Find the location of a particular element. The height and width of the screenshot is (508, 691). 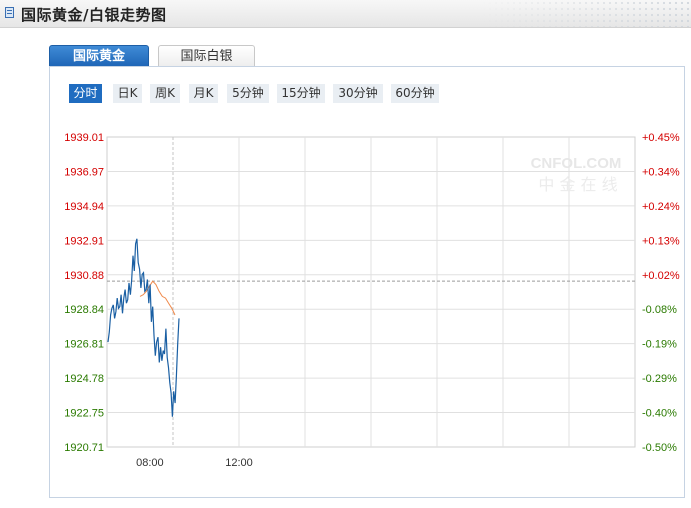

pct-tick-label: -0.19% is located at coordinates (659, 345).